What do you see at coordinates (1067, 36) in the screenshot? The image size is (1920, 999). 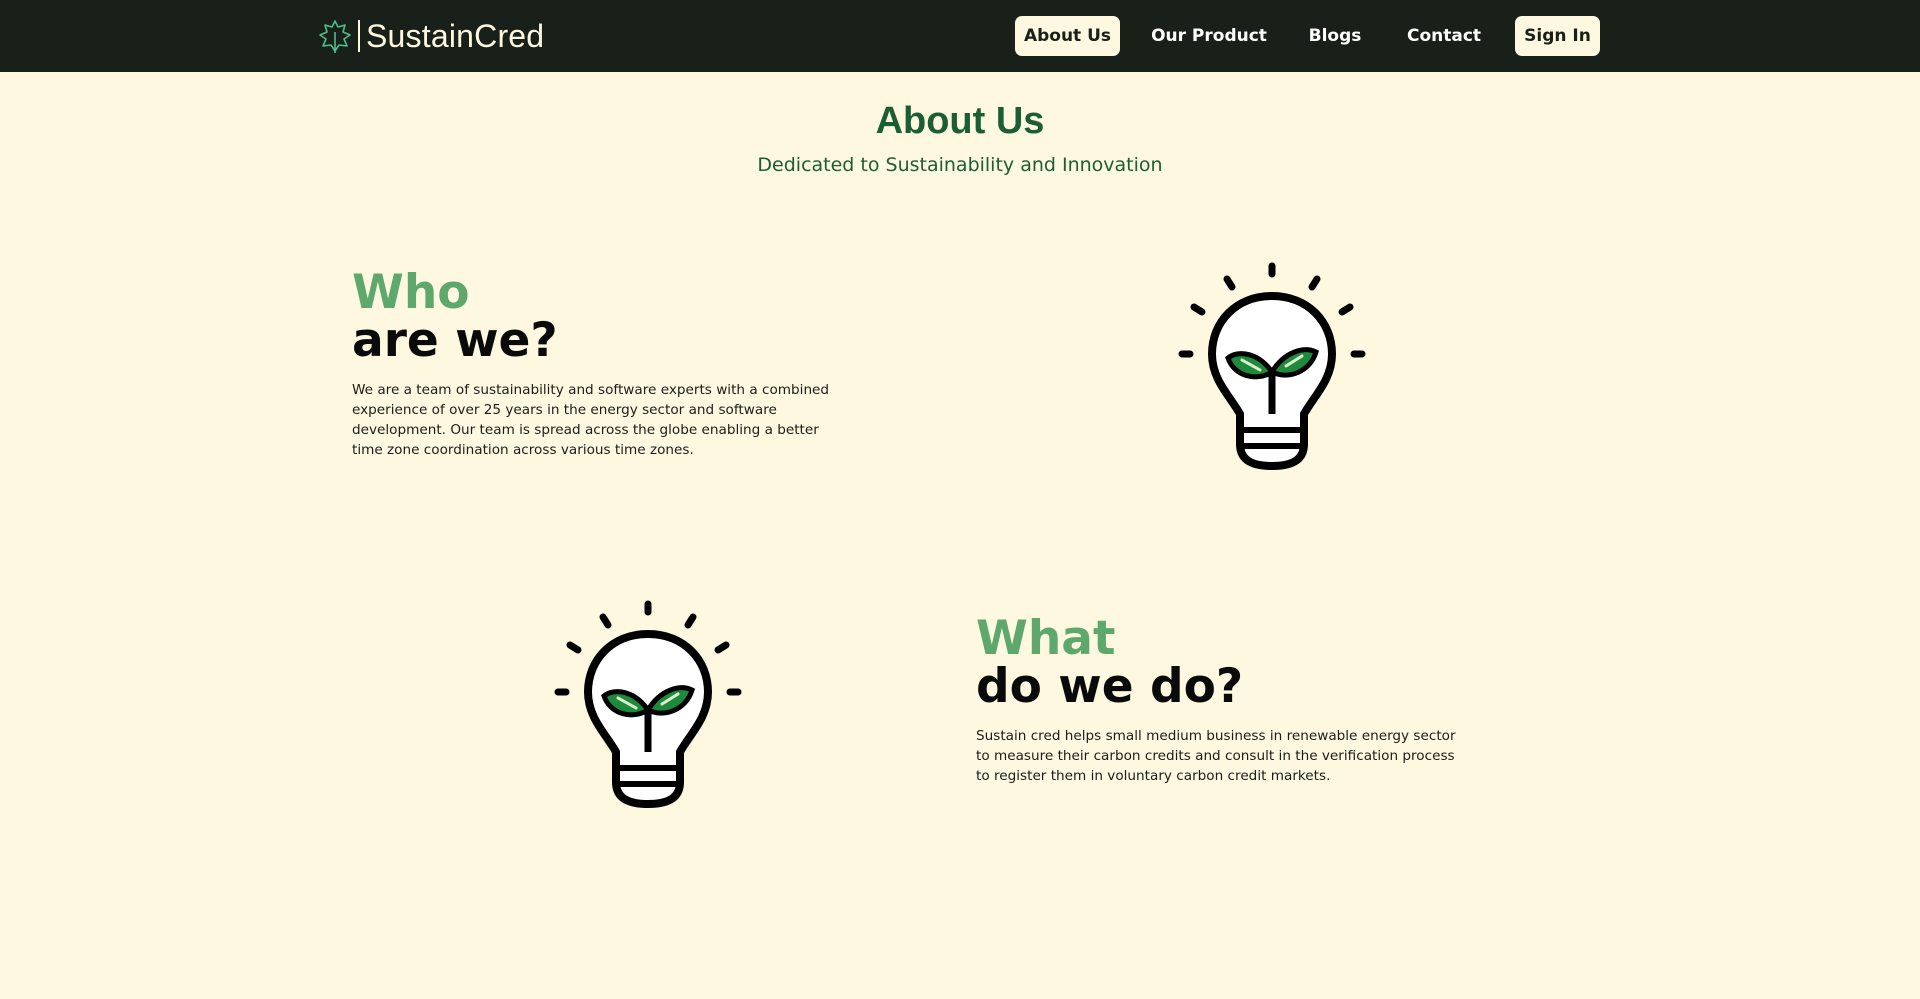 I see `nav-about-us: About Us` at bounding box center [1067, 36].